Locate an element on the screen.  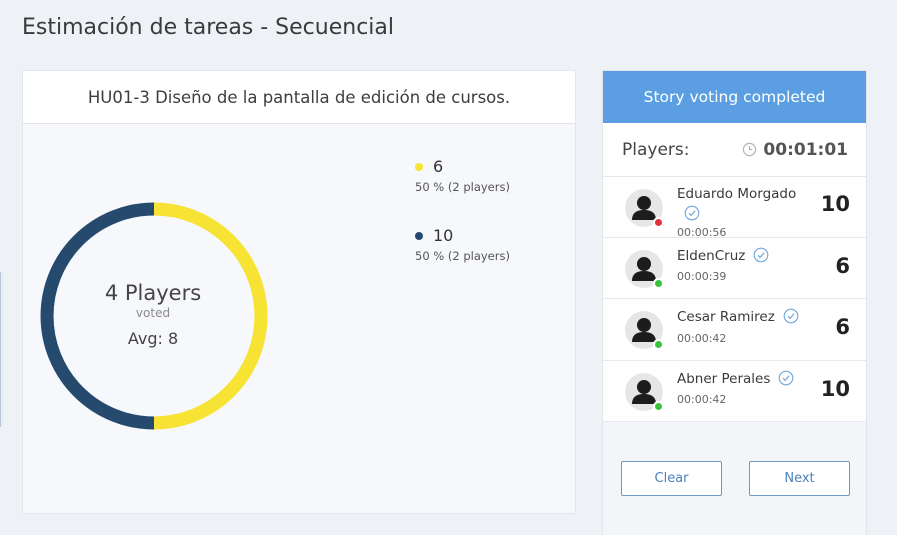
player-name: Eduardo Morgado is located at coordinates (737, 194).